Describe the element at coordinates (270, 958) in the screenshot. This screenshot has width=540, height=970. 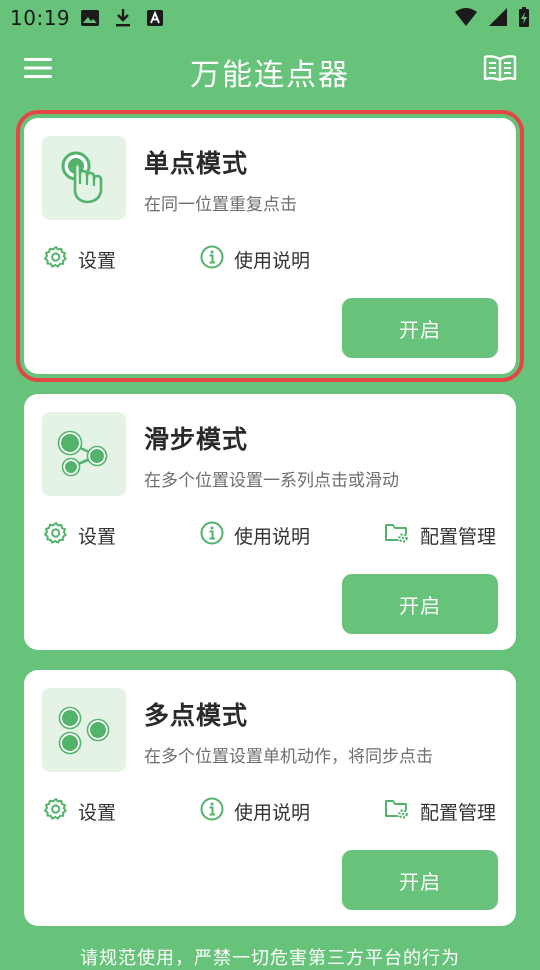
I see `footer-note: 请规范使用，严禁一切危害第三方平台的行为` at that location.